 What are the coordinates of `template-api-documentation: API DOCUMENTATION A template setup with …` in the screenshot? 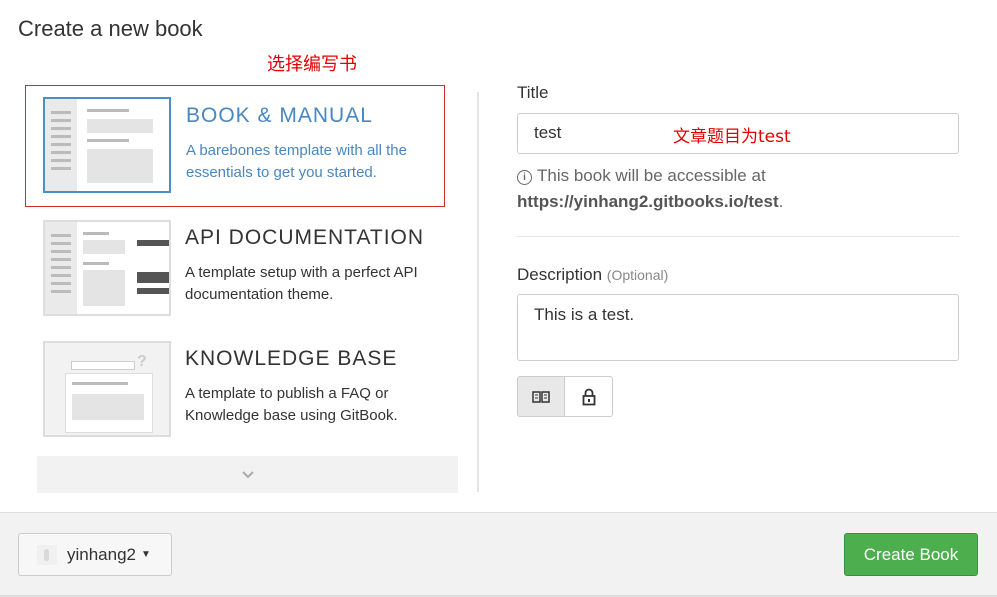 It's located at (235, 268).